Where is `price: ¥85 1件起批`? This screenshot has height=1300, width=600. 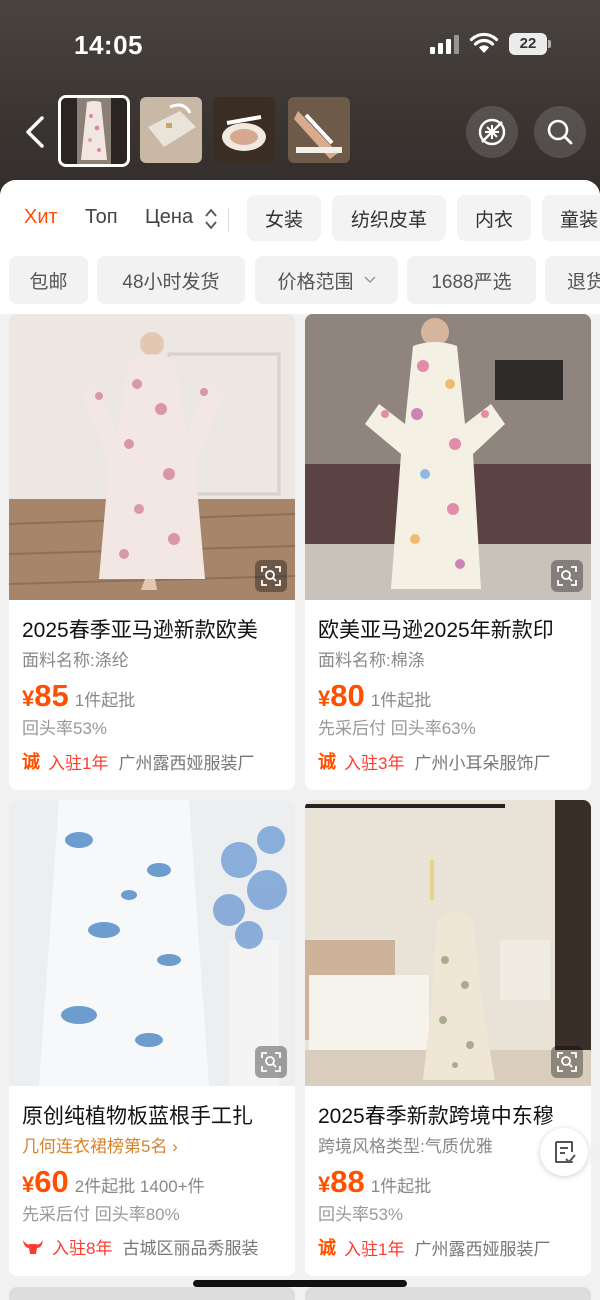
price: ¥85 1件起批 is located at coordinates (78, 696).